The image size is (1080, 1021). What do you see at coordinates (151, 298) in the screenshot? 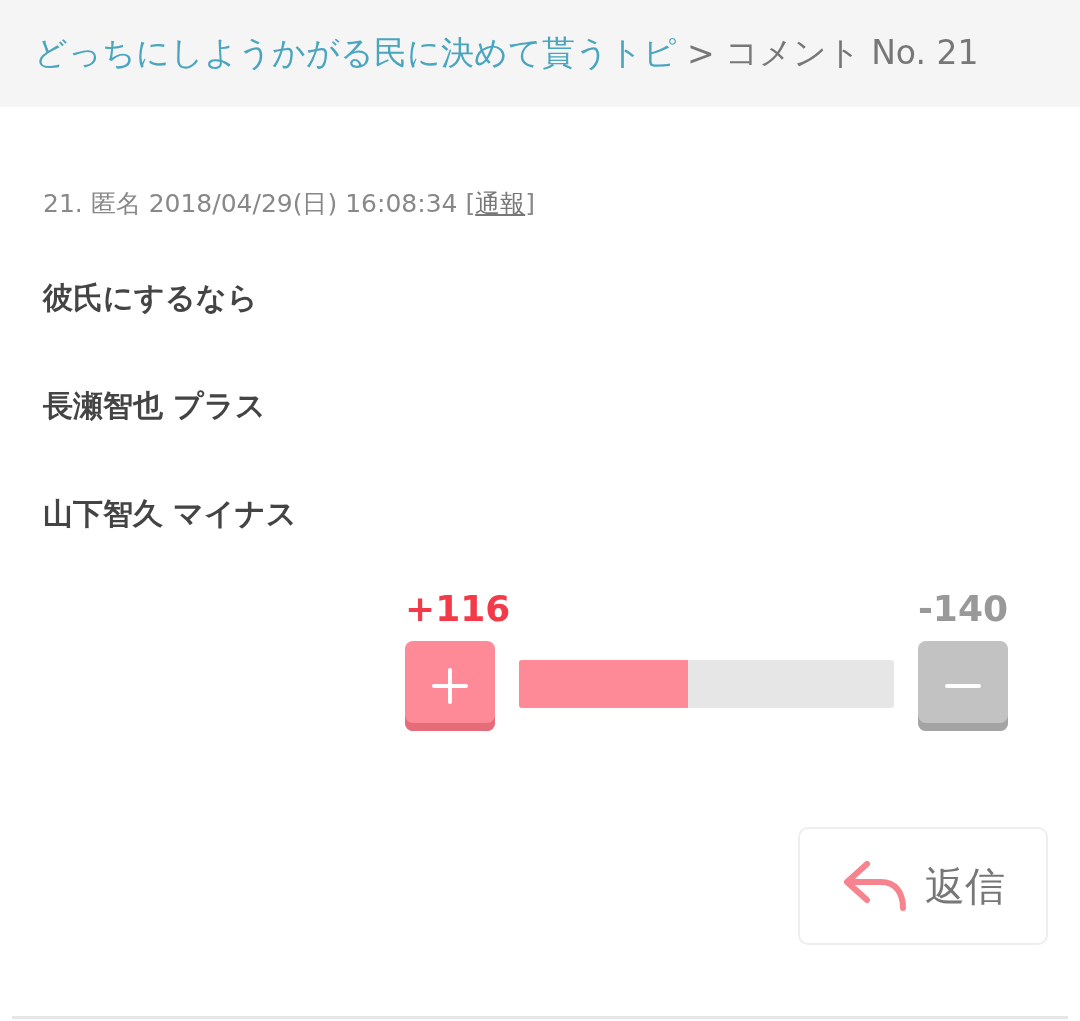
I see `comment-text: 彼氏にするなら` at bounding box center [151, 298].